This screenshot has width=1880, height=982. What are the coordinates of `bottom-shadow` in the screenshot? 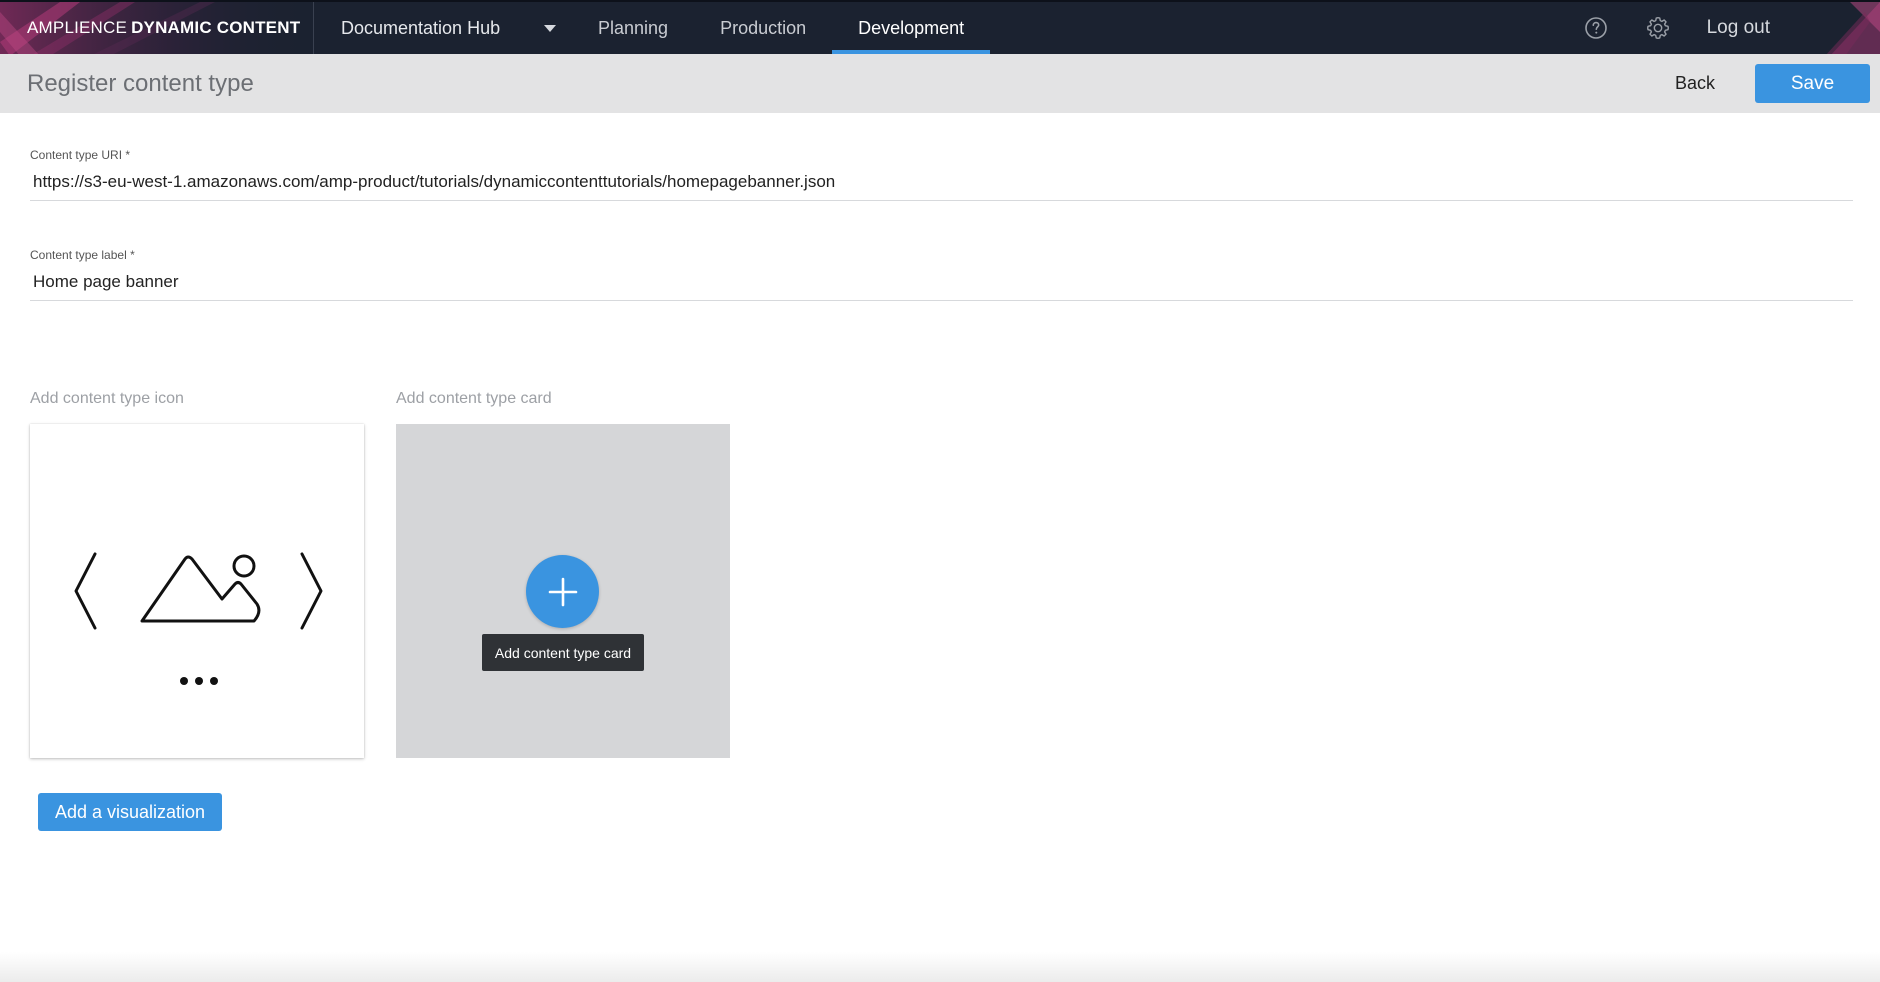 It's located at (940, 967).